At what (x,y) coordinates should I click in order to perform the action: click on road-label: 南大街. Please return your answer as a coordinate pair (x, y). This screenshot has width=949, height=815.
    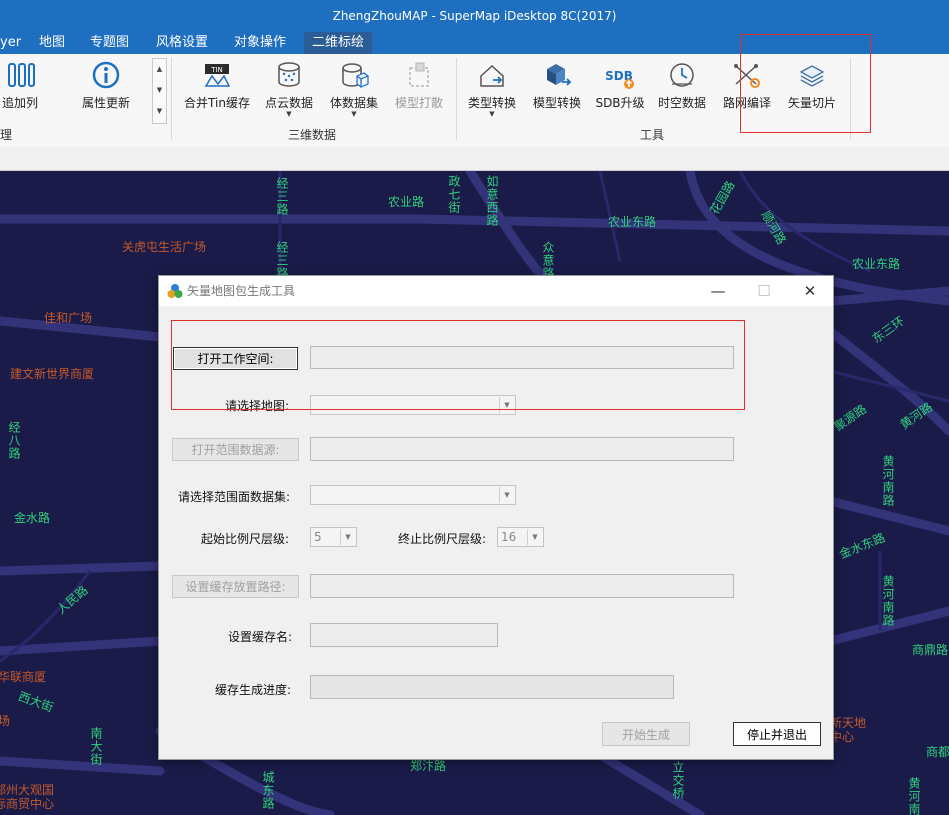
    Looking at the image, I should click on (96, 746).